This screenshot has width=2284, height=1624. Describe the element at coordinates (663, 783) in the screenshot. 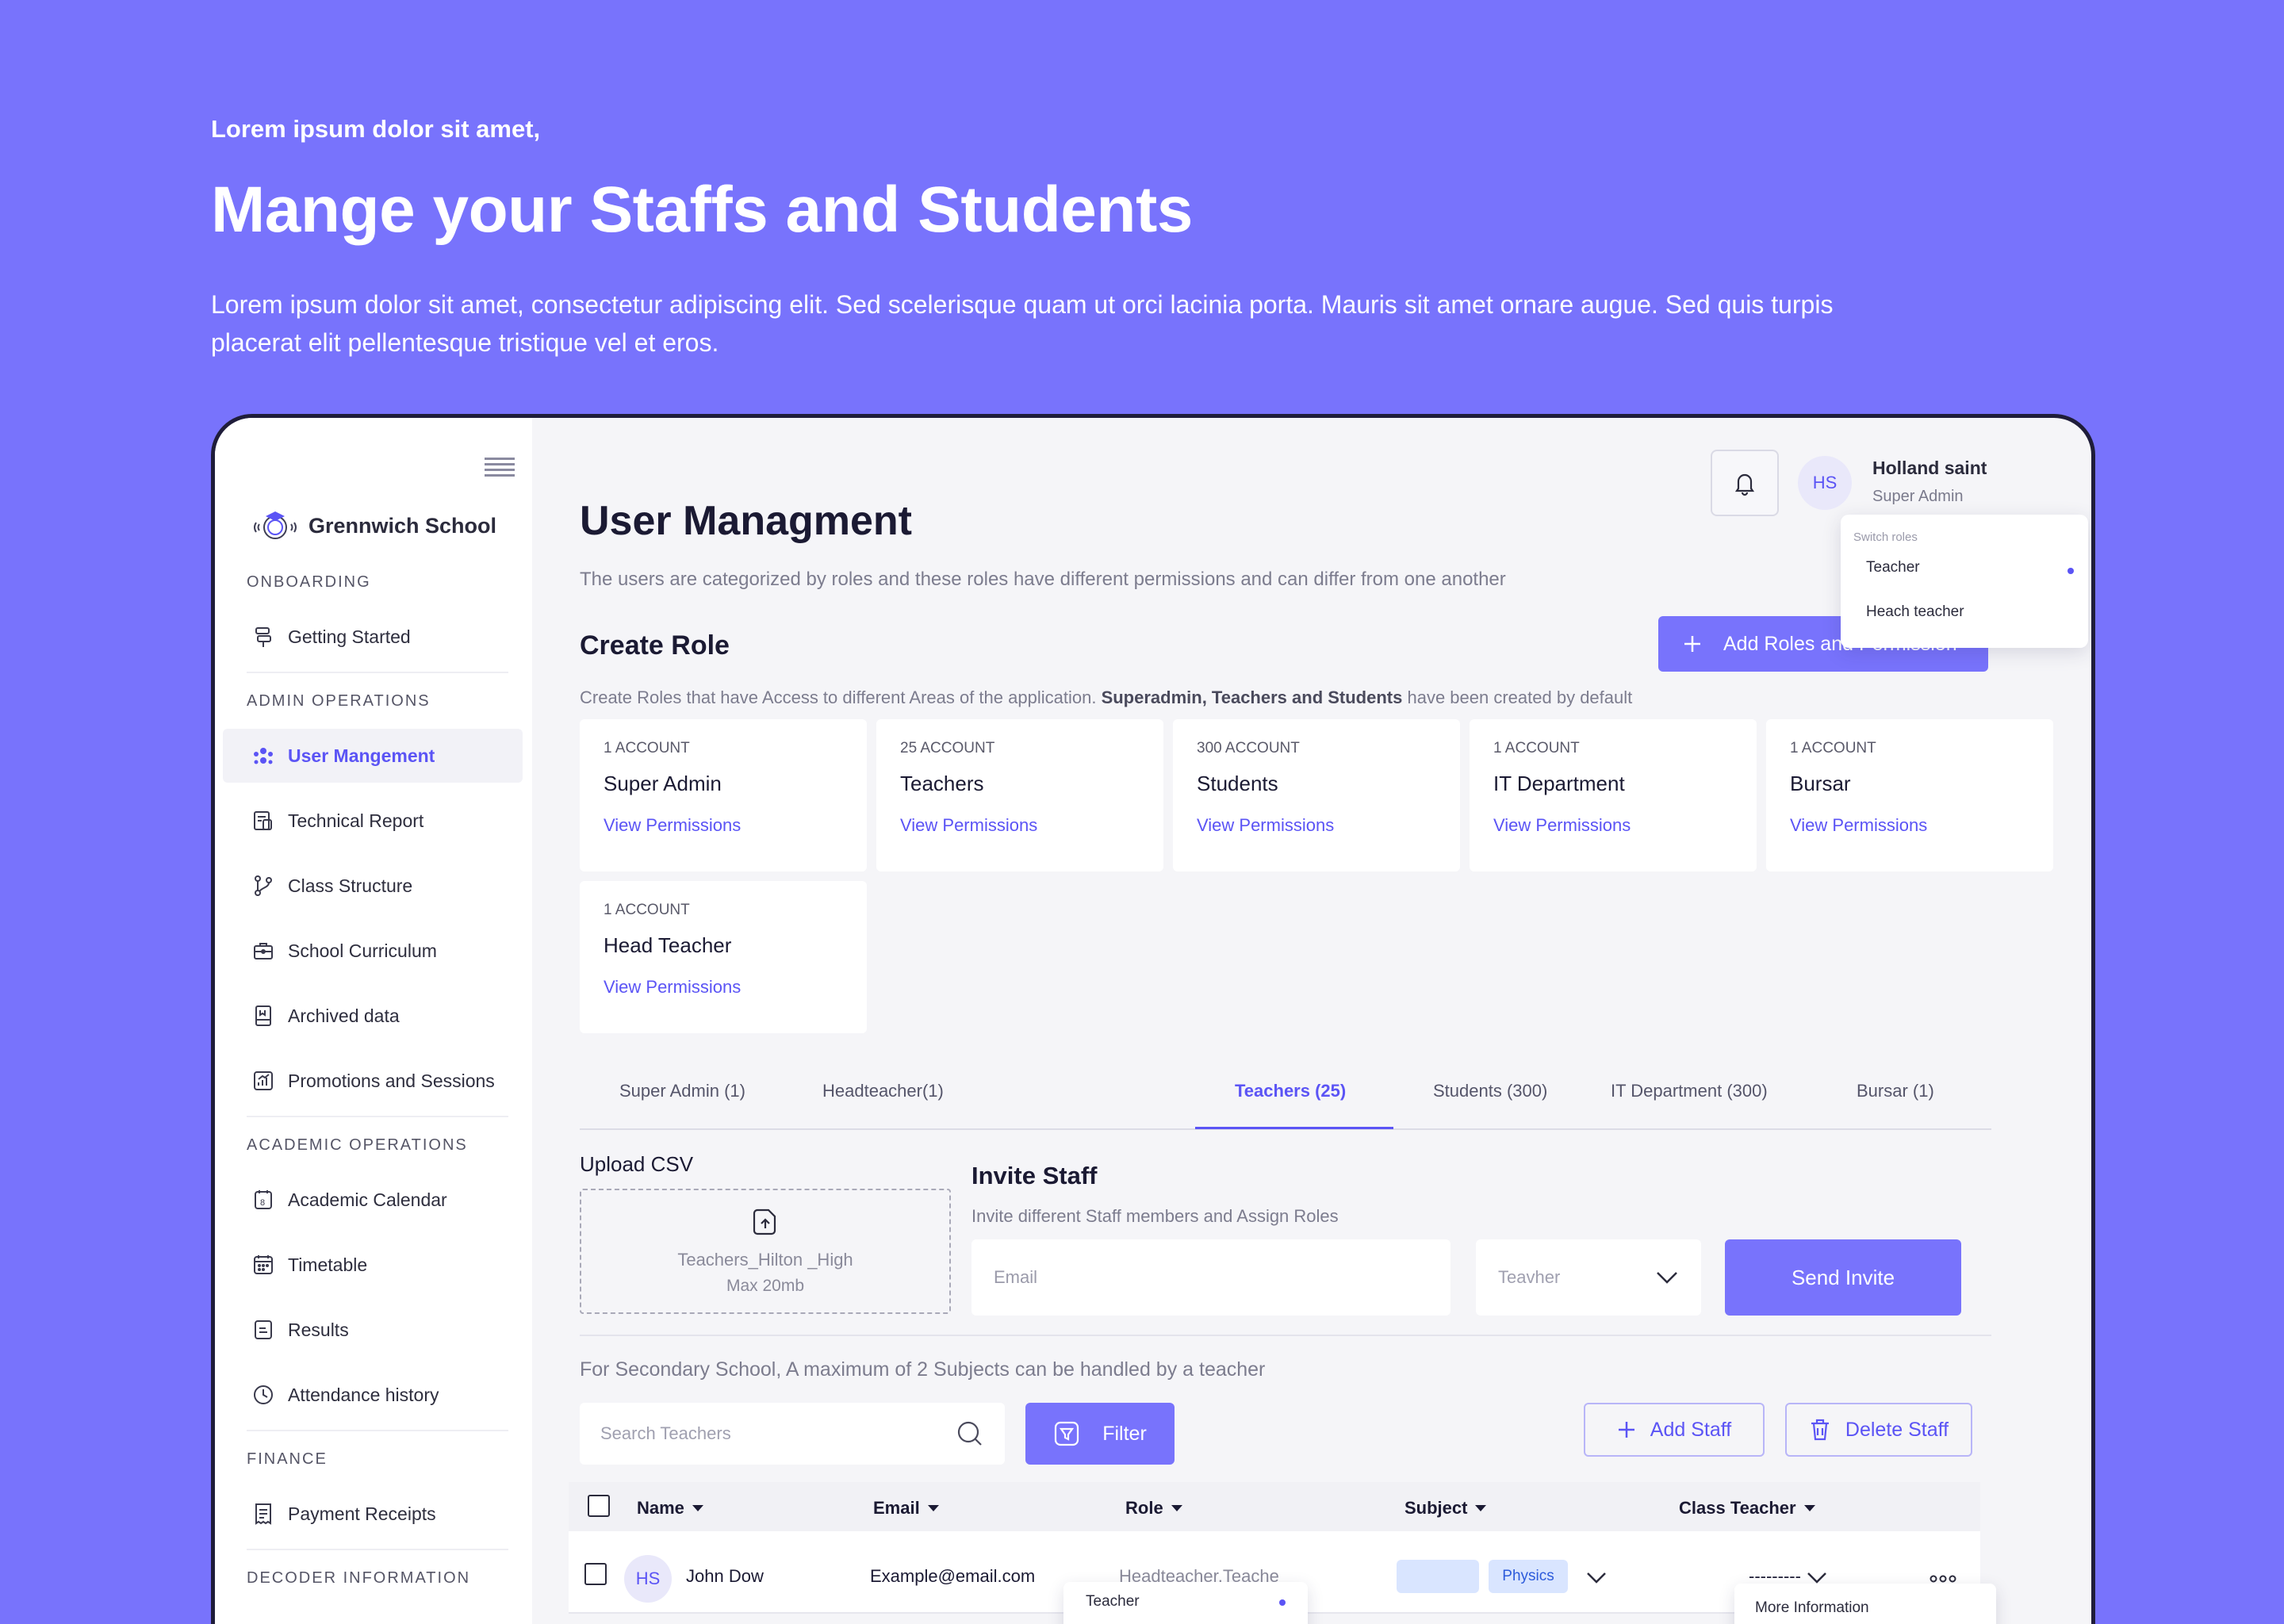

I see `card-name: Super Admin` at that location.